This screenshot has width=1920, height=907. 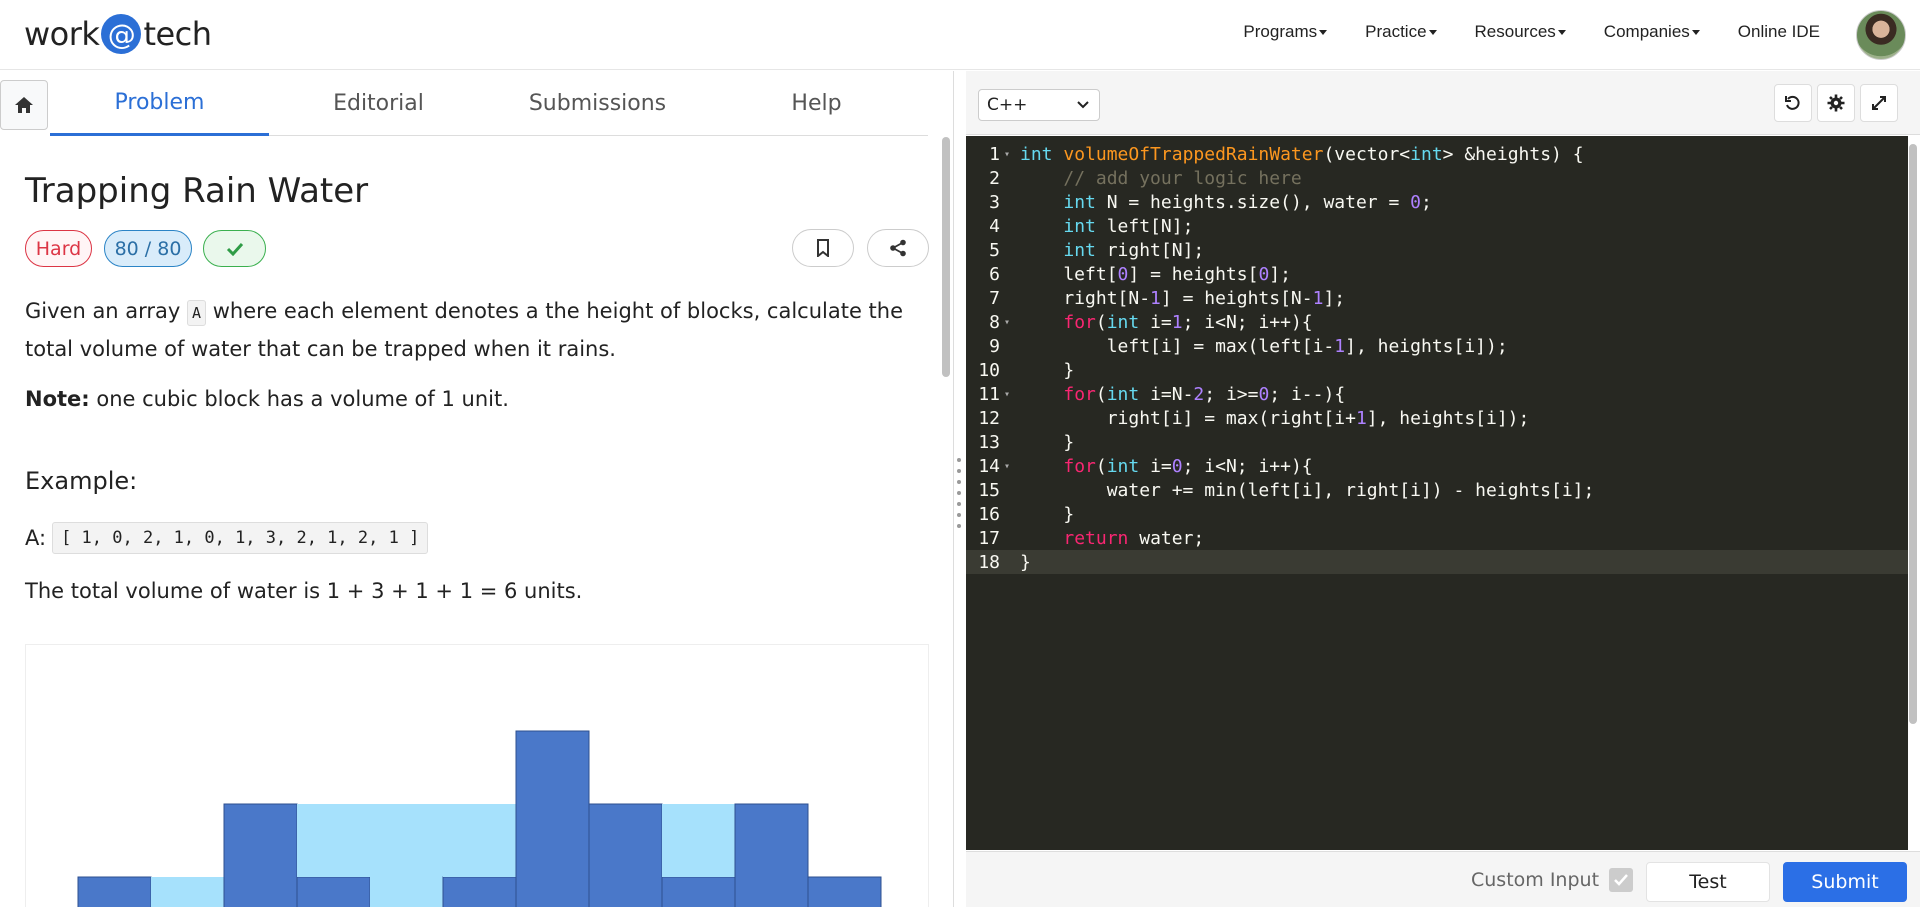 What do you see at coordinates (994, 202) in the screenshot?
I see `line-number: 3` at bounding box center [994, 202].